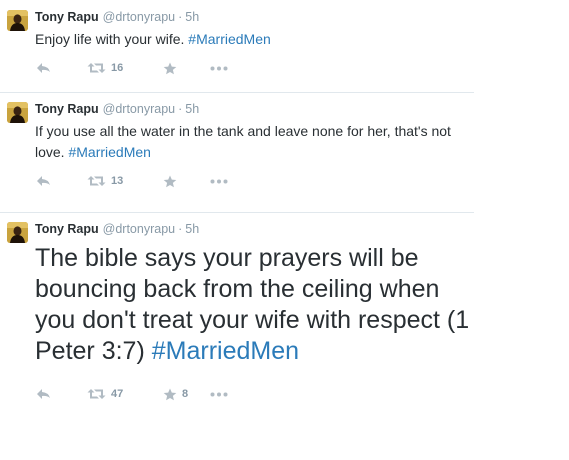 The image size is (569, 460). What do you see at coordinates (117, 68) in the screenshot?
I see `retweet-count: 16` at bounding box center [117, 68].